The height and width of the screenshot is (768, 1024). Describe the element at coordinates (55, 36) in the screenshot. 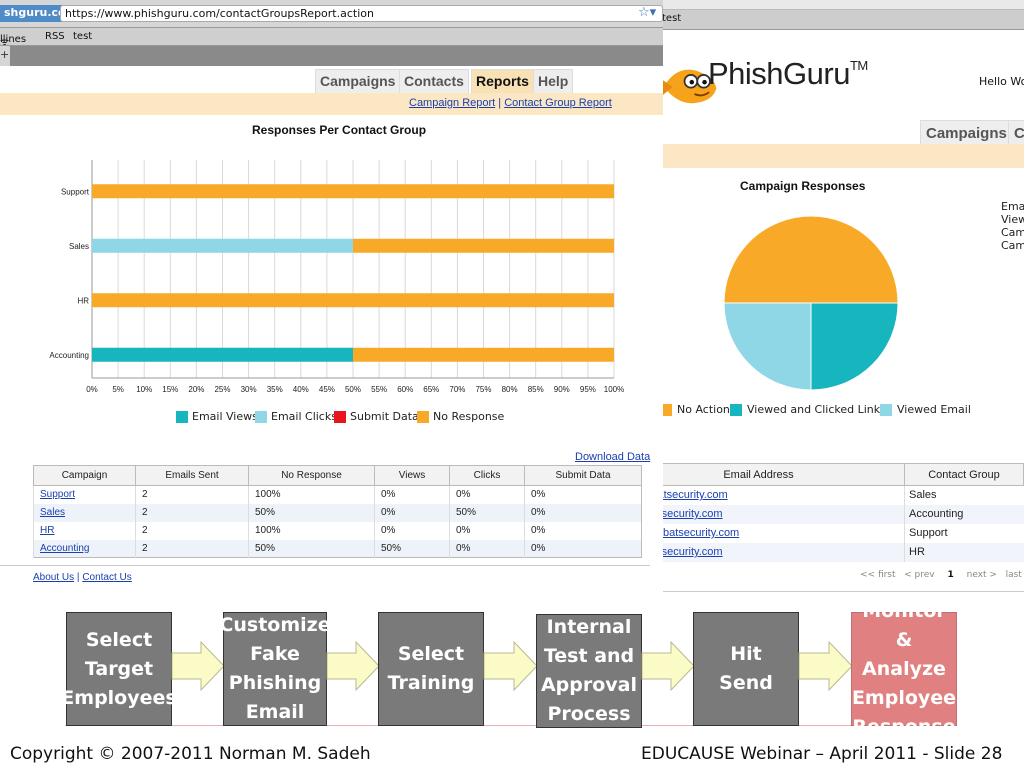

I see `bookmark-rss: RSS` at that location.